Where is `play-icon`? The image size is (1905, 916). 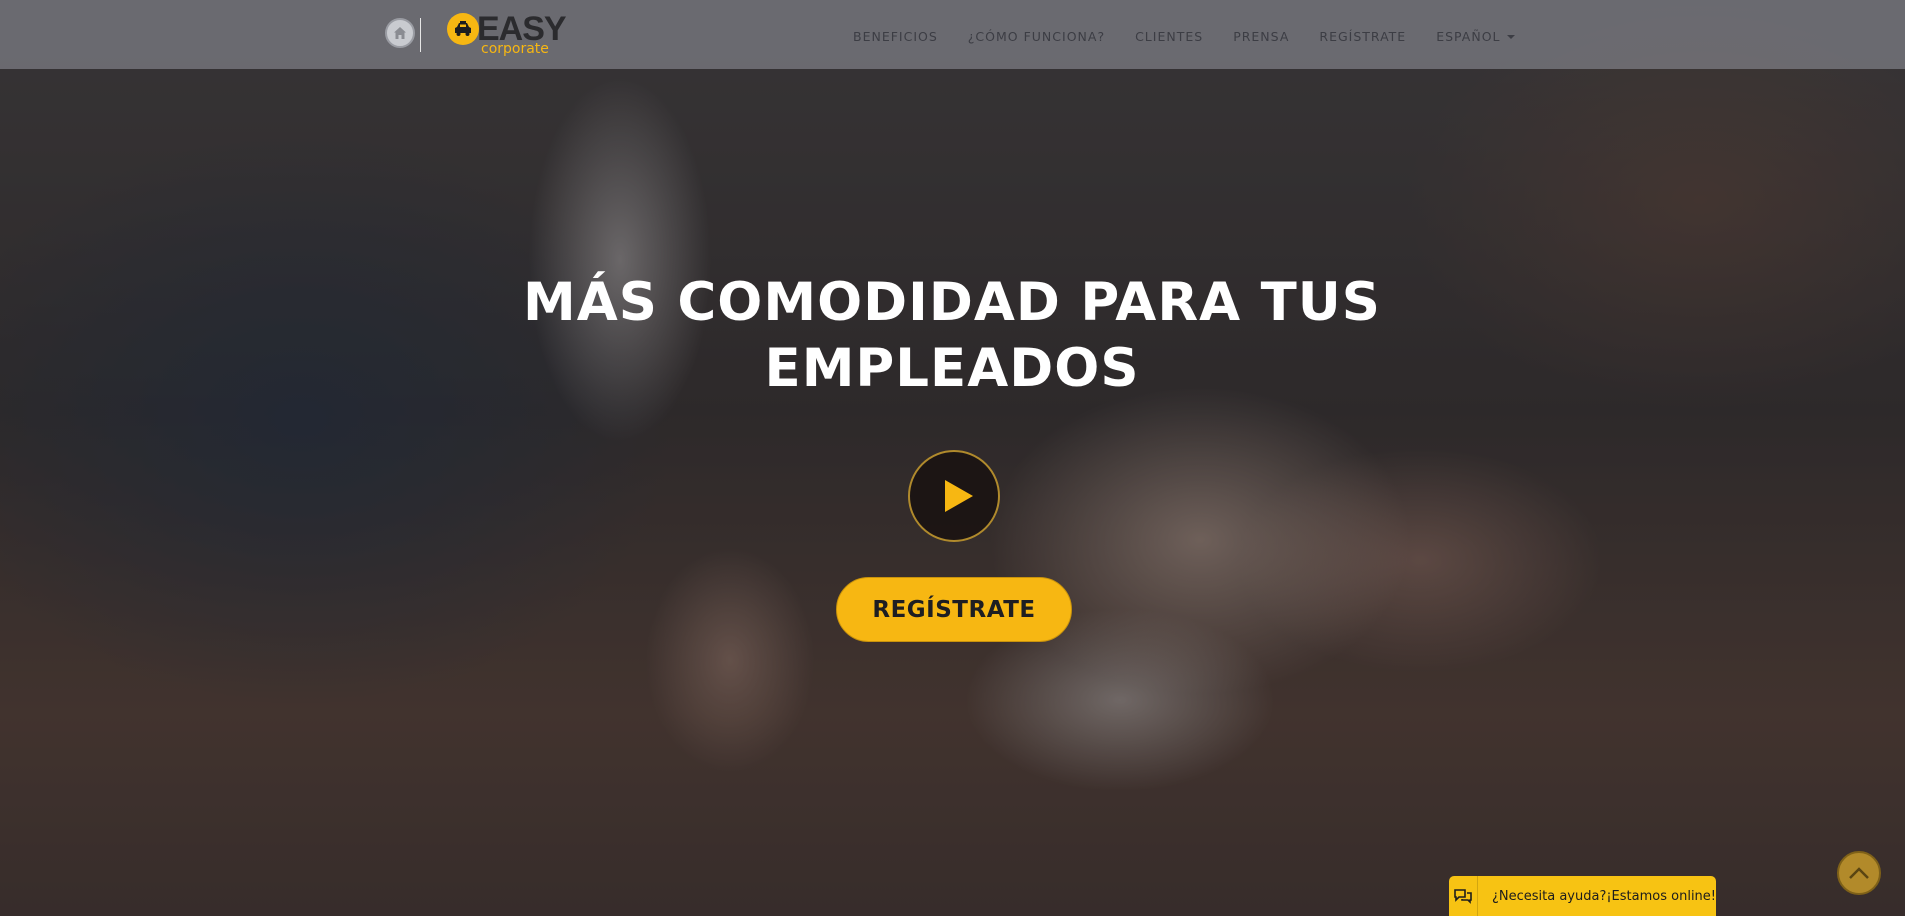 play-icon is located at coordinates (959, 496).